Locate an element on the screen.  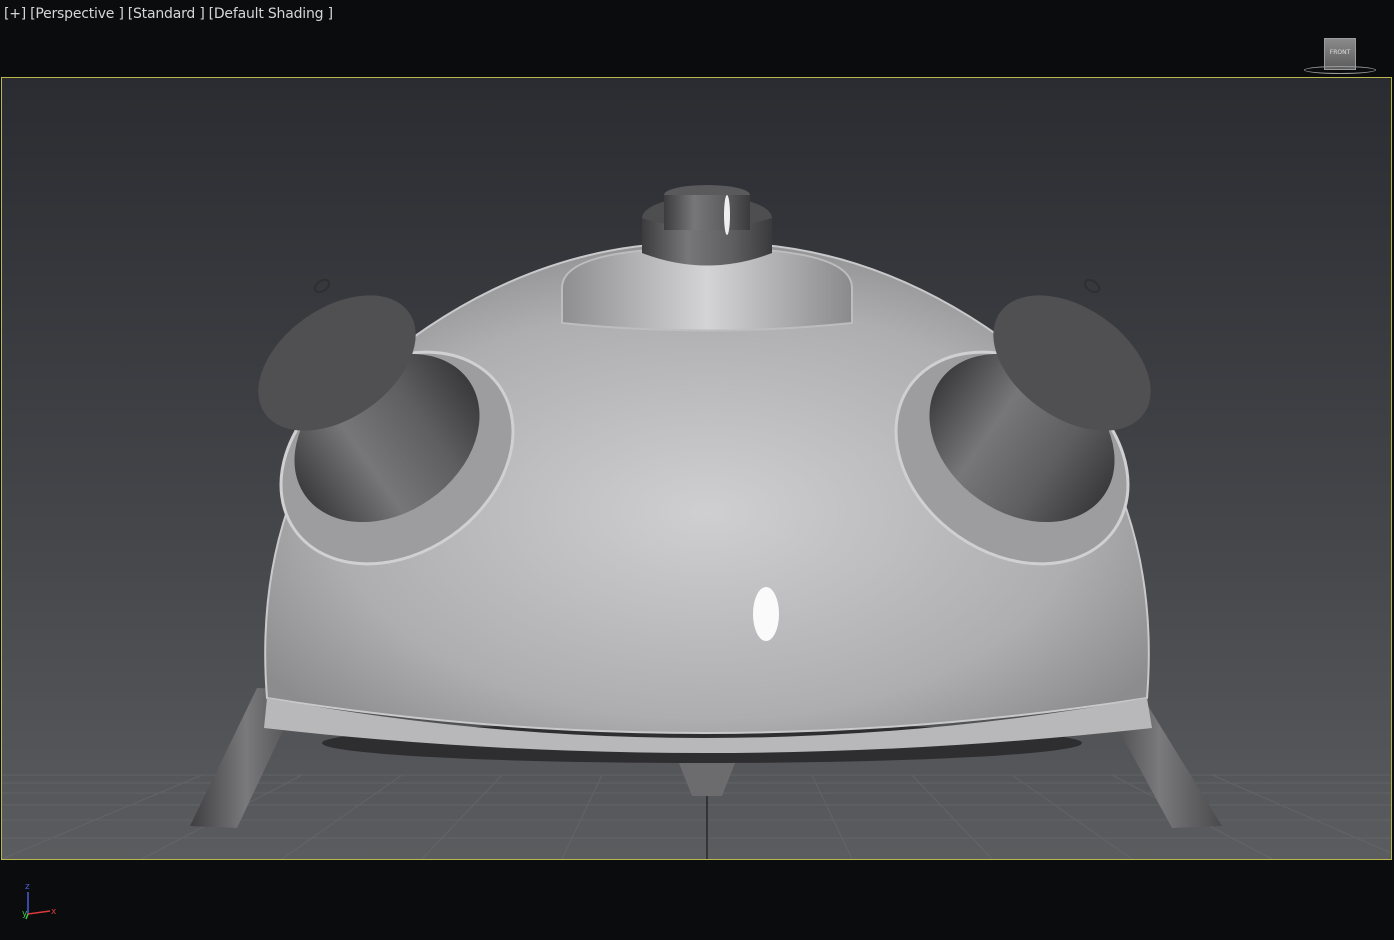
y-axis-label: y is located at coordinates (25, 914).